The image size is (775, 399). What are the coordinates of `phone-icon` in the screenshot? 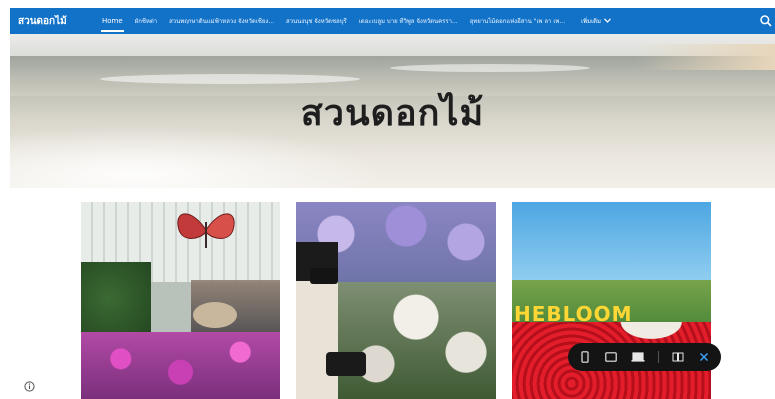 It's located at (584, 357).